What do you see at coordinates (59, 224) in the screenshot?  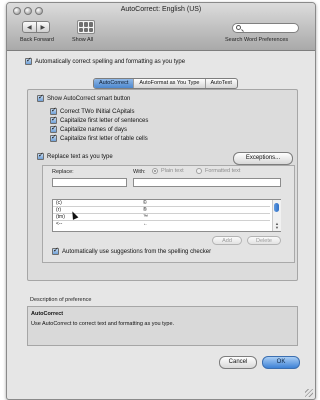 I see `list-item-replace: <--` at bounding box center [59, 224].